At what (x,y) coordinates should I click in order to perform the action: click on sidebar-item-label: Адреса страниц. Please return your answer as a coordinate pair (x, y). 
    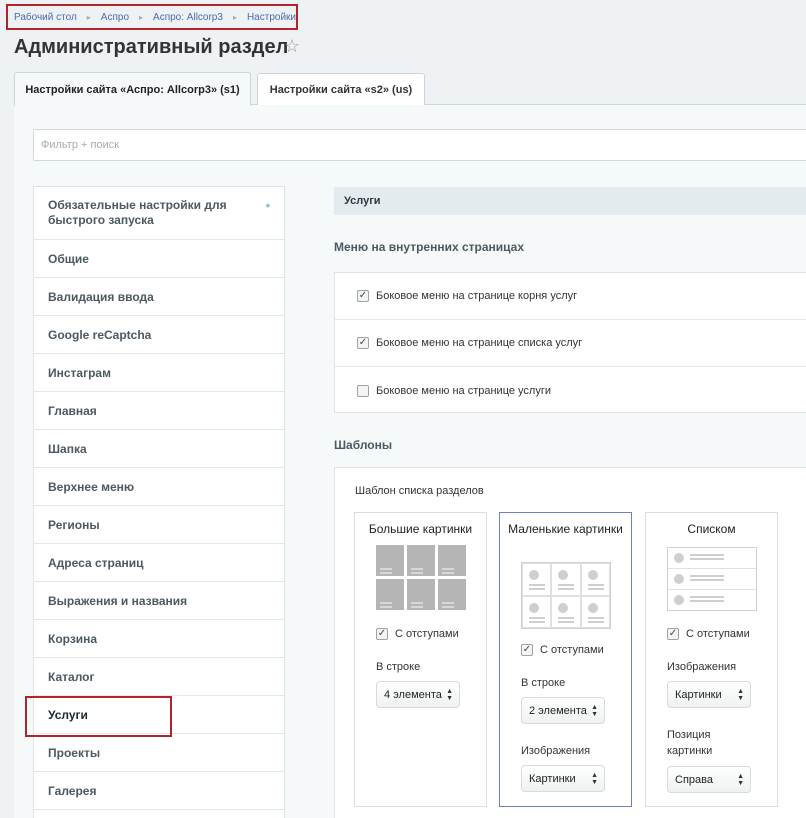
    Looking at the image, I should click on (96, 562).